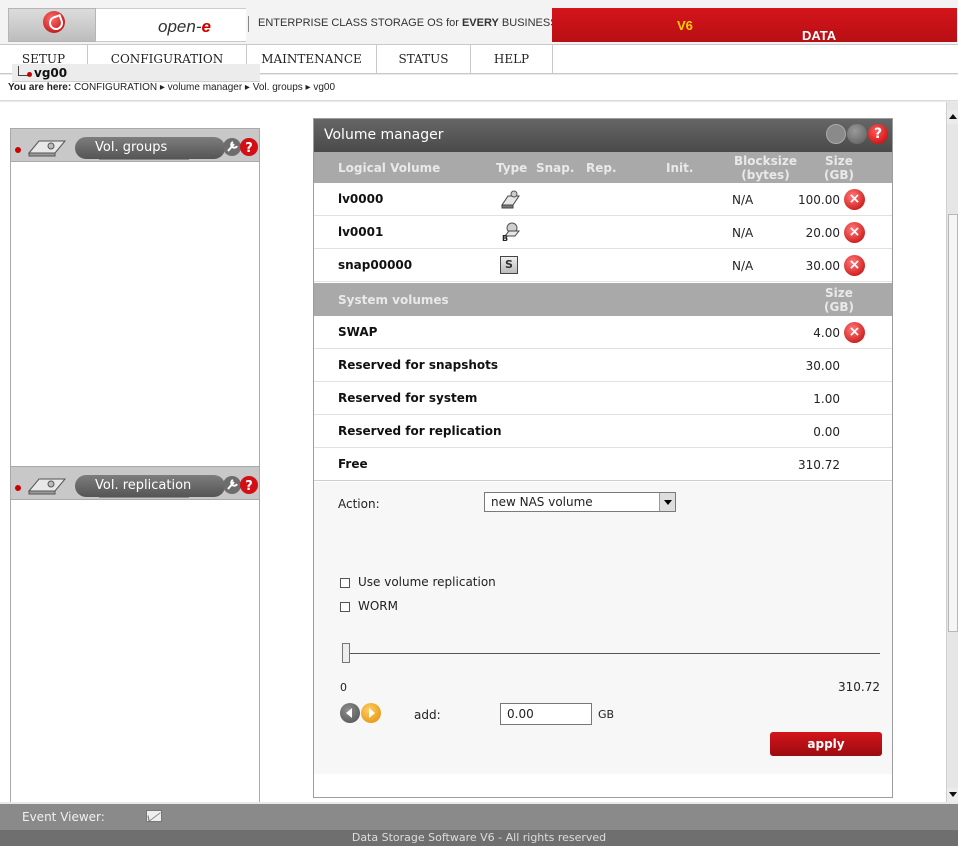 The width and height of the screenshot is (958, 846). What do you see at coordinates (511, 232) in the screenshot?
I see `iscsi-volume-icon: B` at bounding box center [511, 232].